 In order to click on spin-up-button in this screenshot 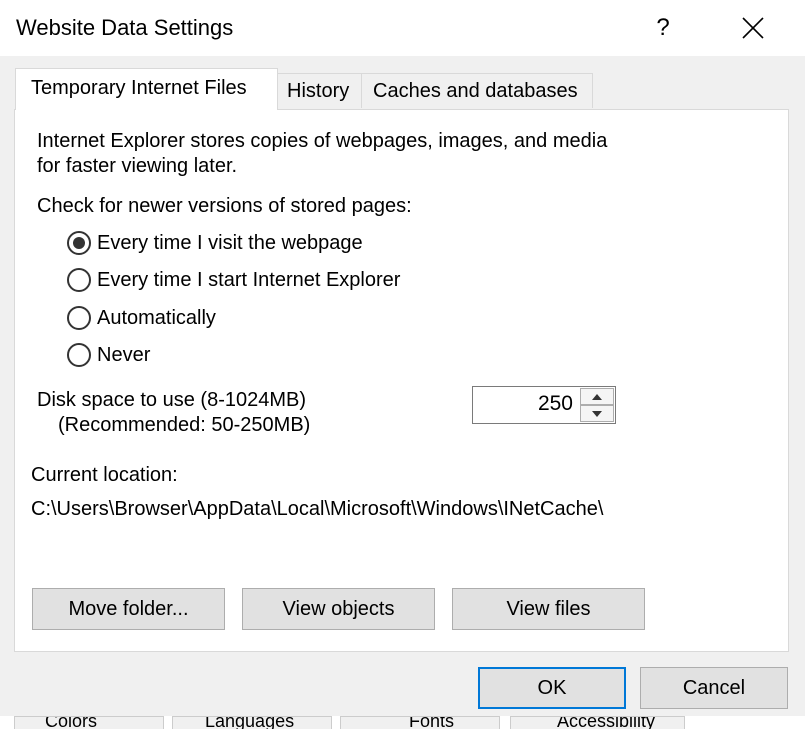, I will do `click(597, 396)`.